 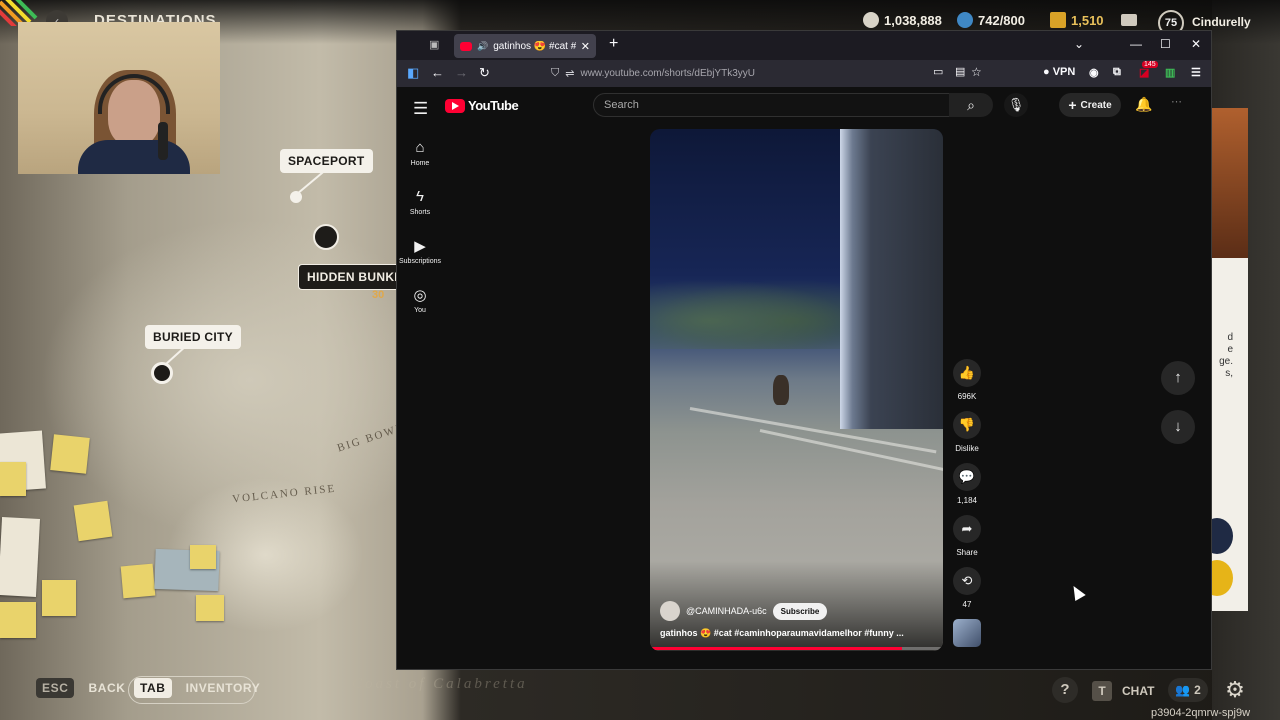 I want to click on channel-name: @CAMINHADA-u6c, so click(x=726, y=611).